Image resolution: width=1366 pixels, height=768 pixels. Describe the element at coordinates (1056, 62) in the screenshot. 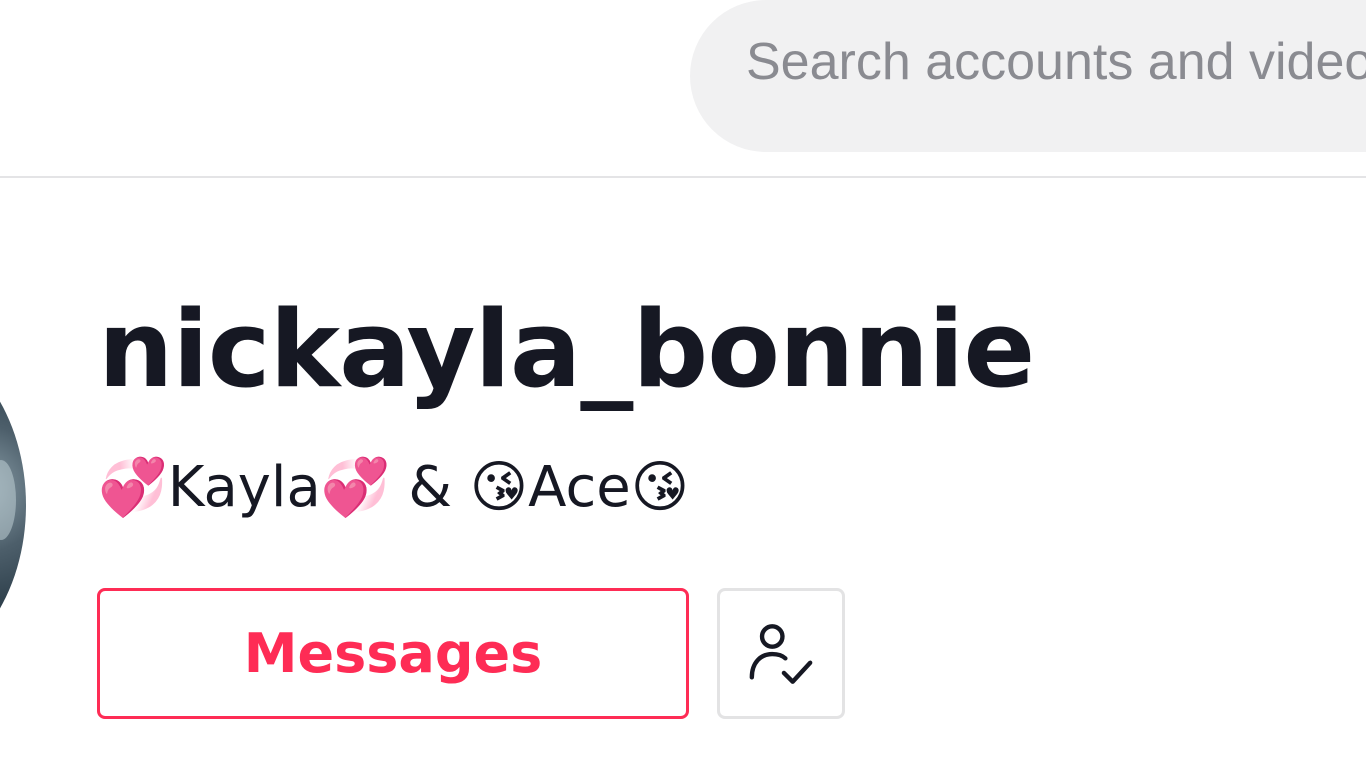

I see `search-input` at that location.